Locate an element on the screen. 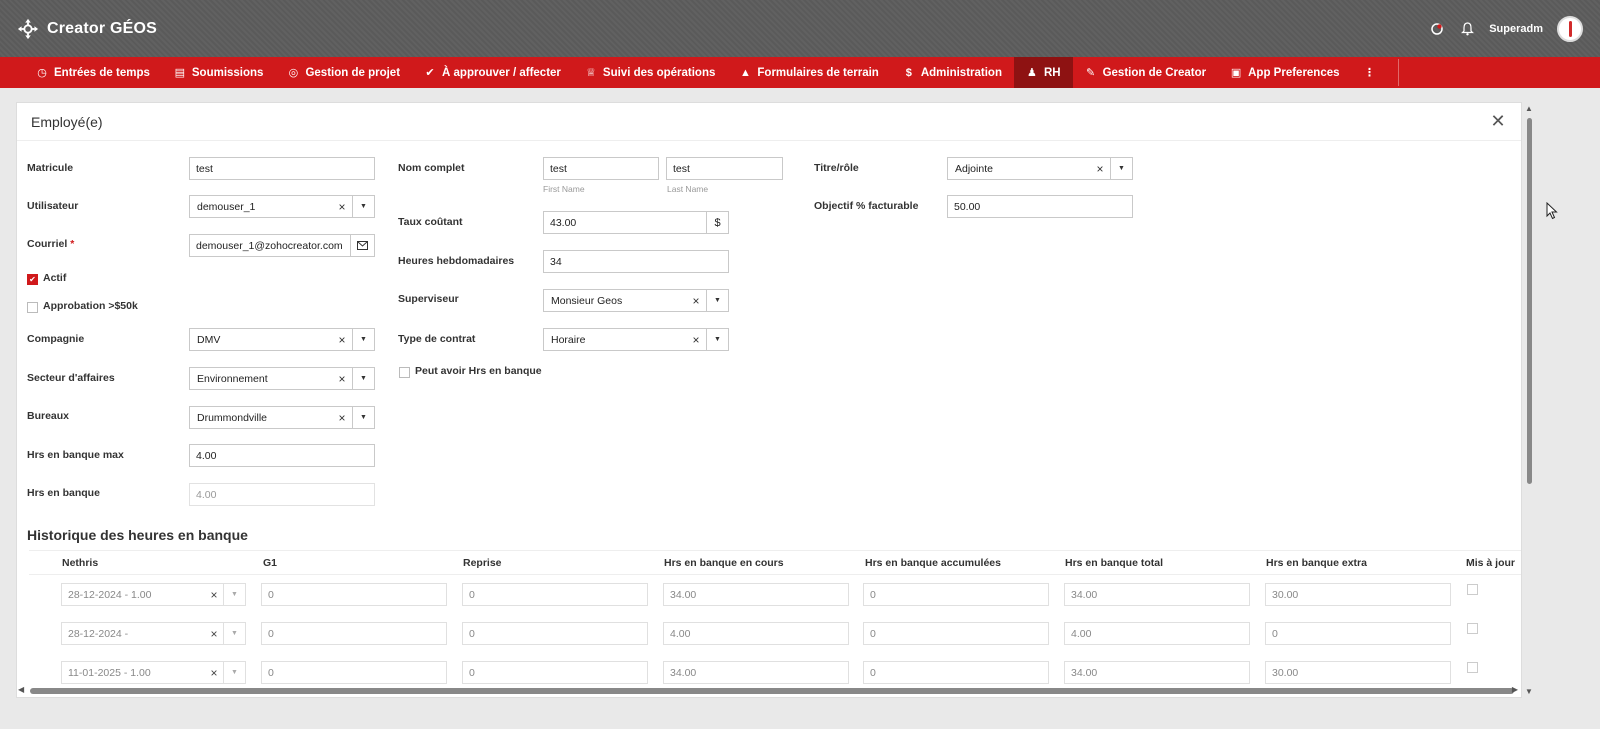 The image size is (1600, 729). nav-item-submissions: ▤ Soumissions is located at coordinates (219, 72).